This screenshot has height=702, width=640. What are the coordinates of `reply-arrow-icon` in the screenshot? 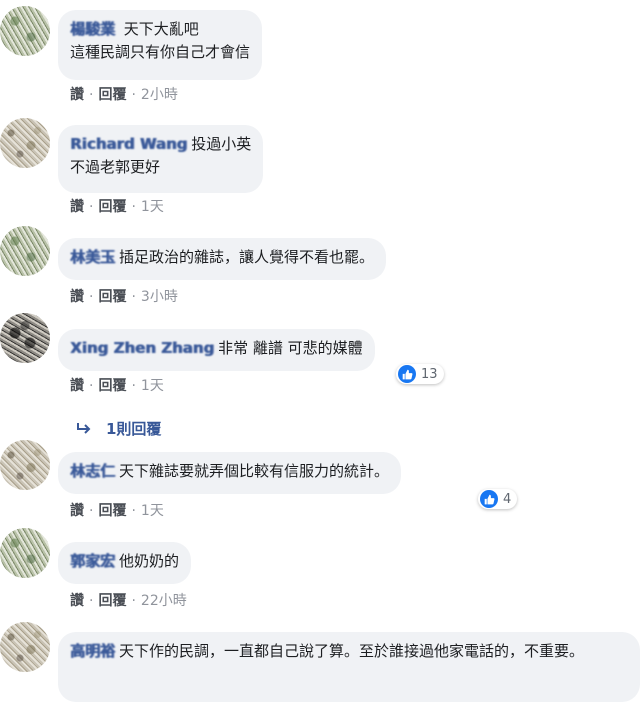 It's located at (84, 429).